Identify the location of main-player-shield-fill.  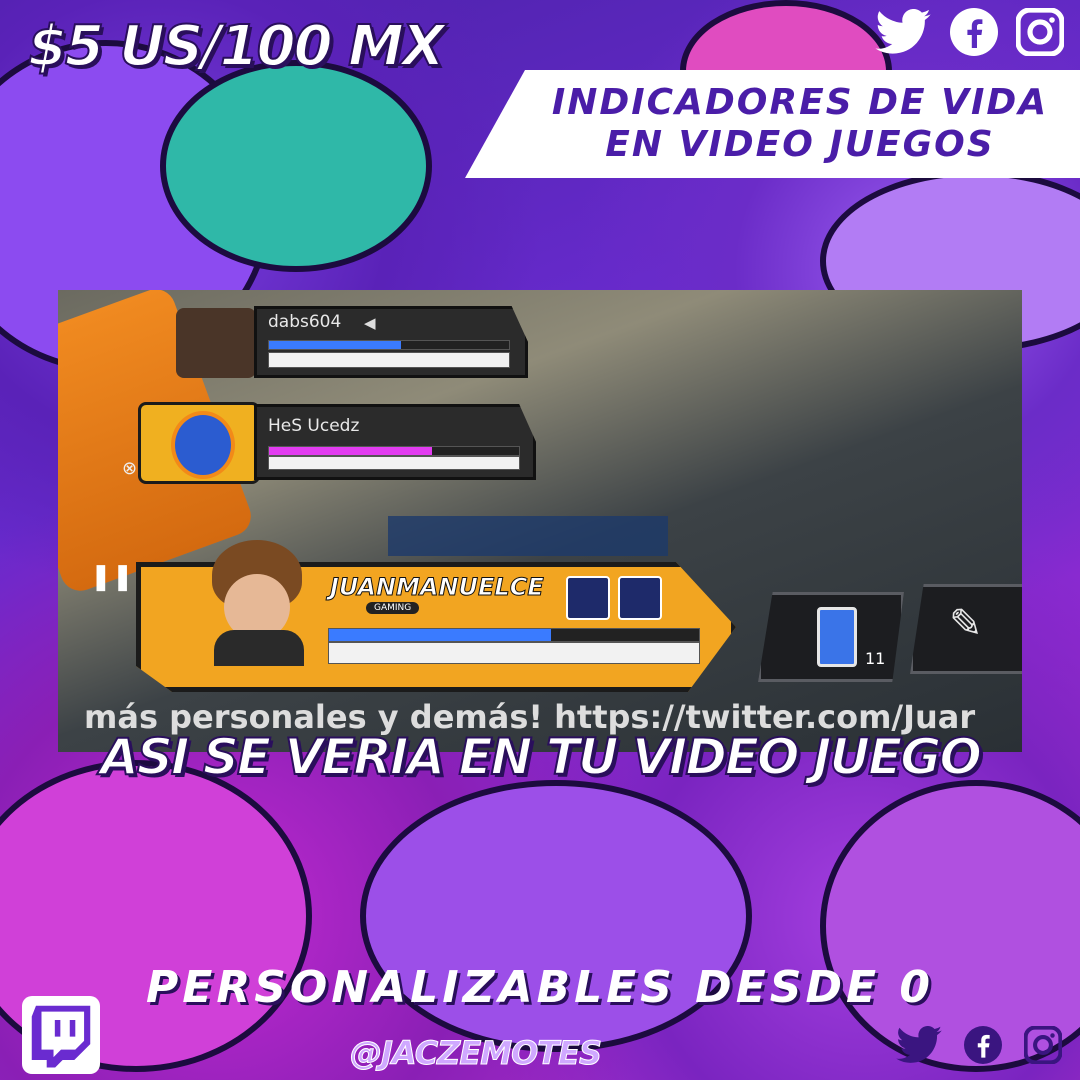
(440, 635).